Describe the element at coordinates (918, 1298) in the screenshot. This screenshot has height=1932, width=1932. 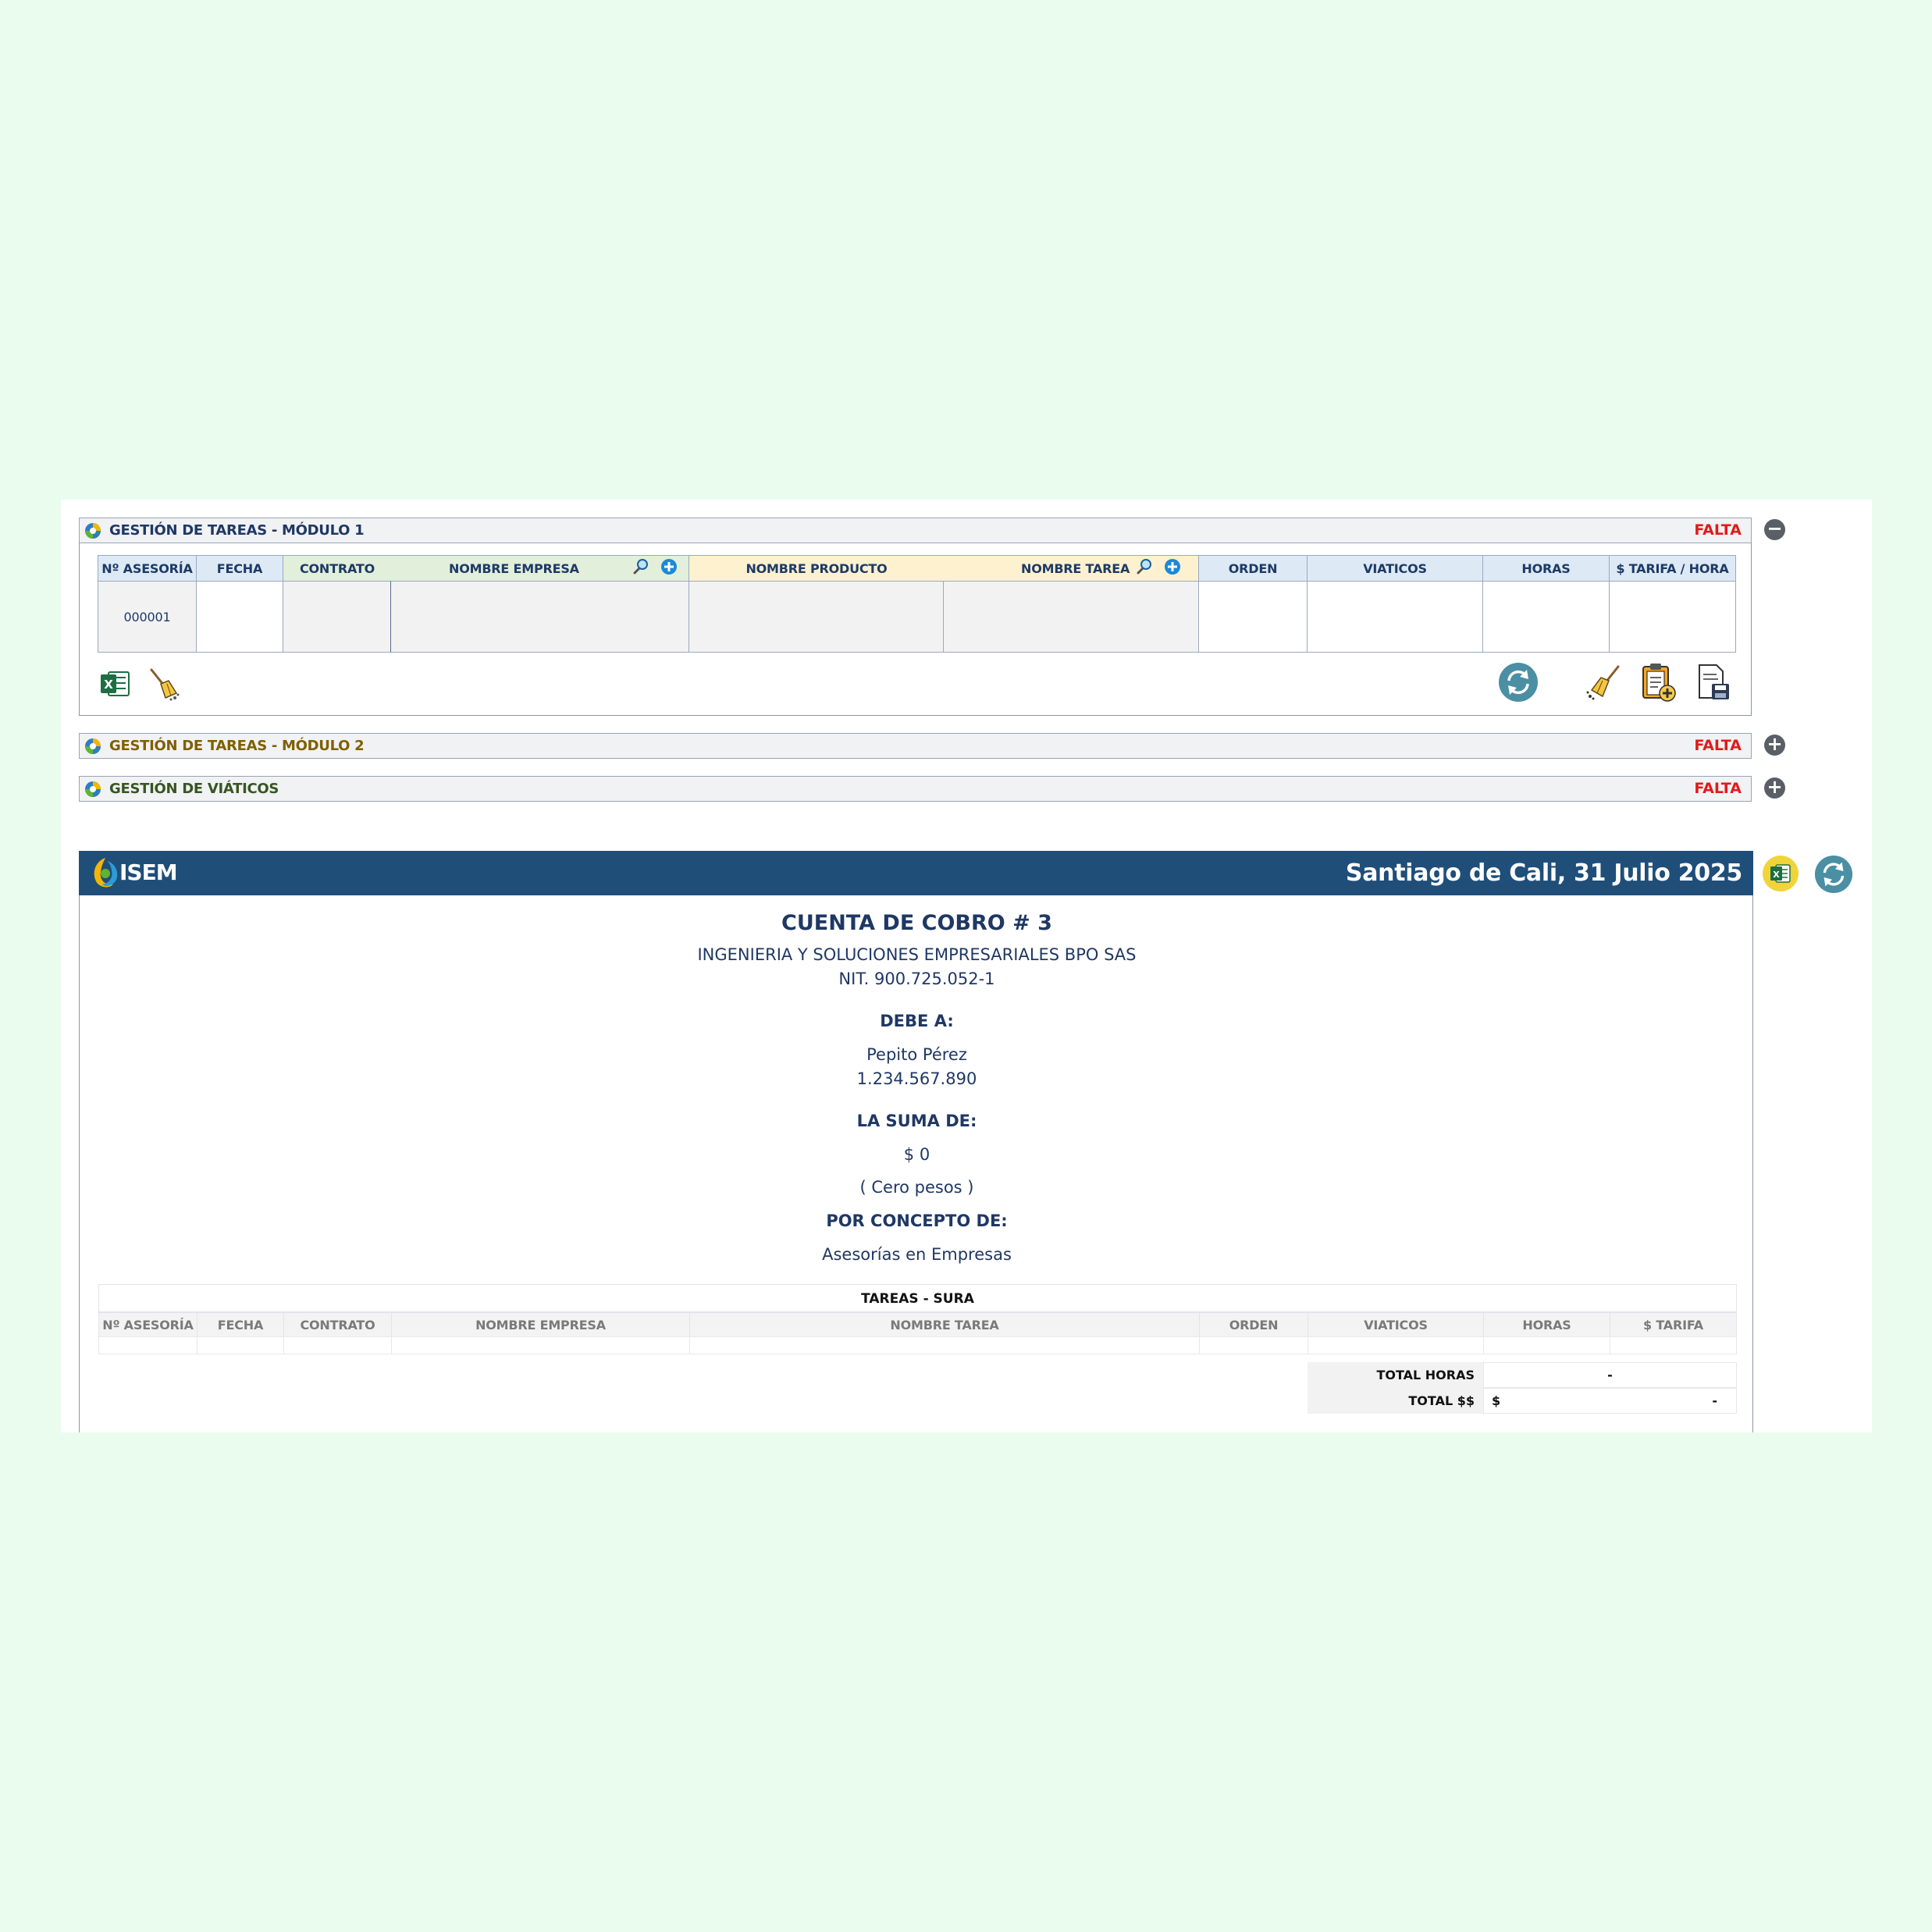
I see `tasks-table-title: TAREAS - SURA` at that location.